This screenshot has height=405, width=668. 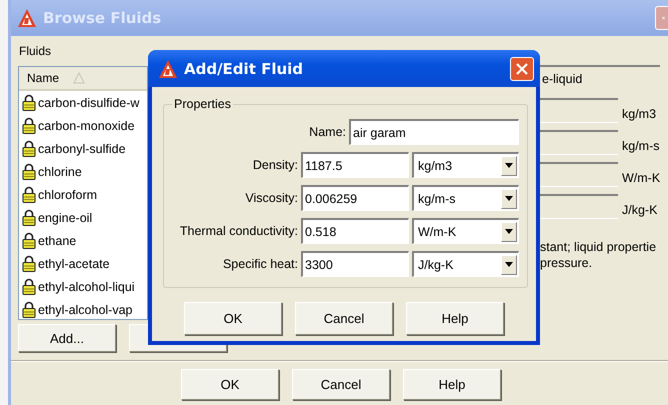 What do you see at coordinates (640, 209) in the screenshot?
I see `unit-label: J/kg-K` at bounding box center [640, 209].